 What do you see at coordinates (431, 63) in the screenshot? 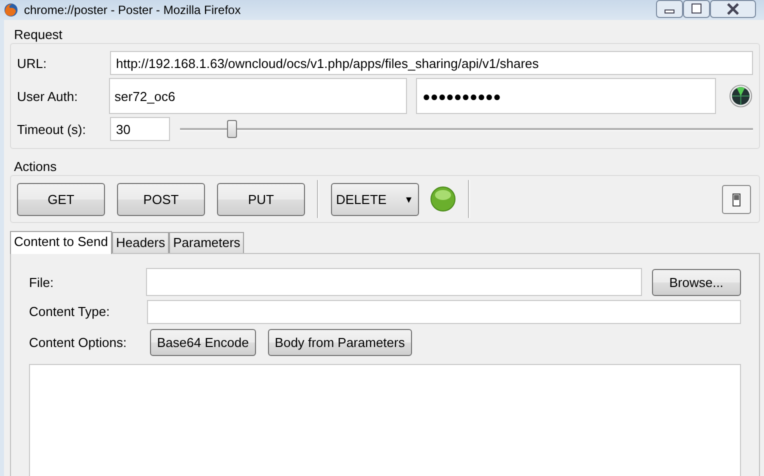
I see `url-field: http://192.168.1.63/owncloud/ocs/v1.php/apps/files_sharing/api/v1/shares` at bounding box center [431, 63].